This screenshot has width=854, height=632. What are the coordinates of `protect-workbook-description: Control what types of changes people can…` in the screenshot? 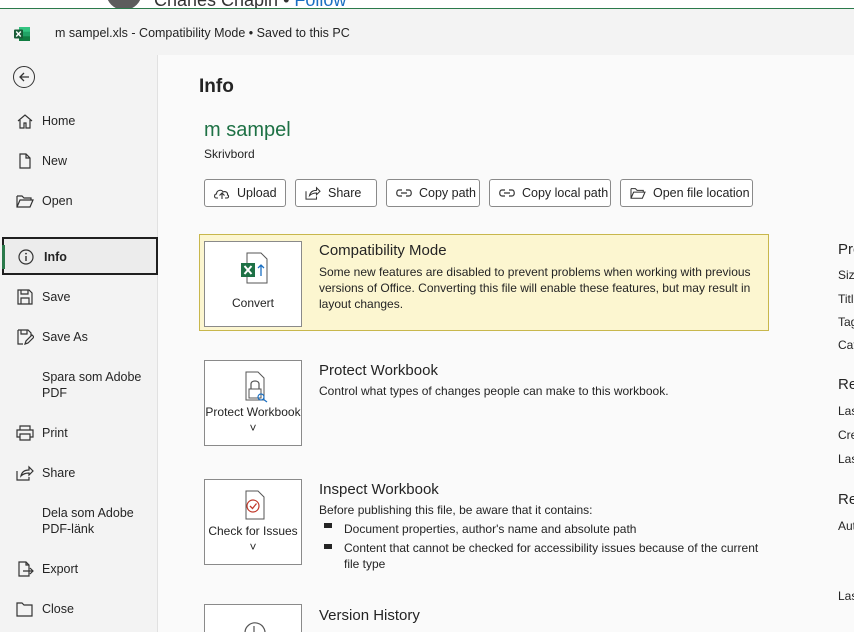 It's located at (494, 391).